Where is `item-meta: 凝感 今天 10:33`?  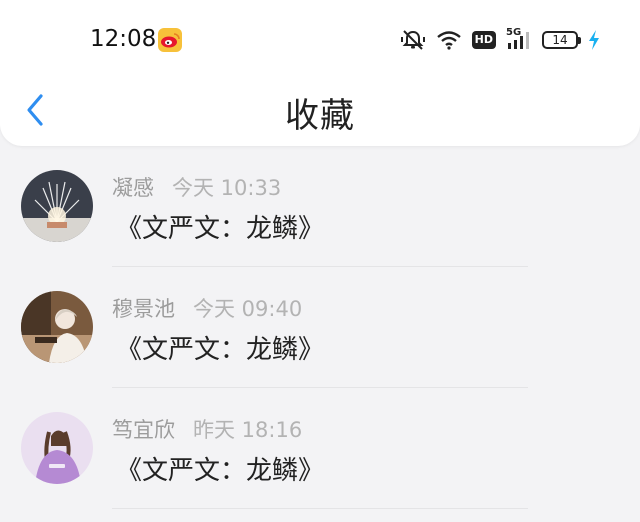
item-meta: 凝感 今天 10:33 is located at coordinates (196, 187).